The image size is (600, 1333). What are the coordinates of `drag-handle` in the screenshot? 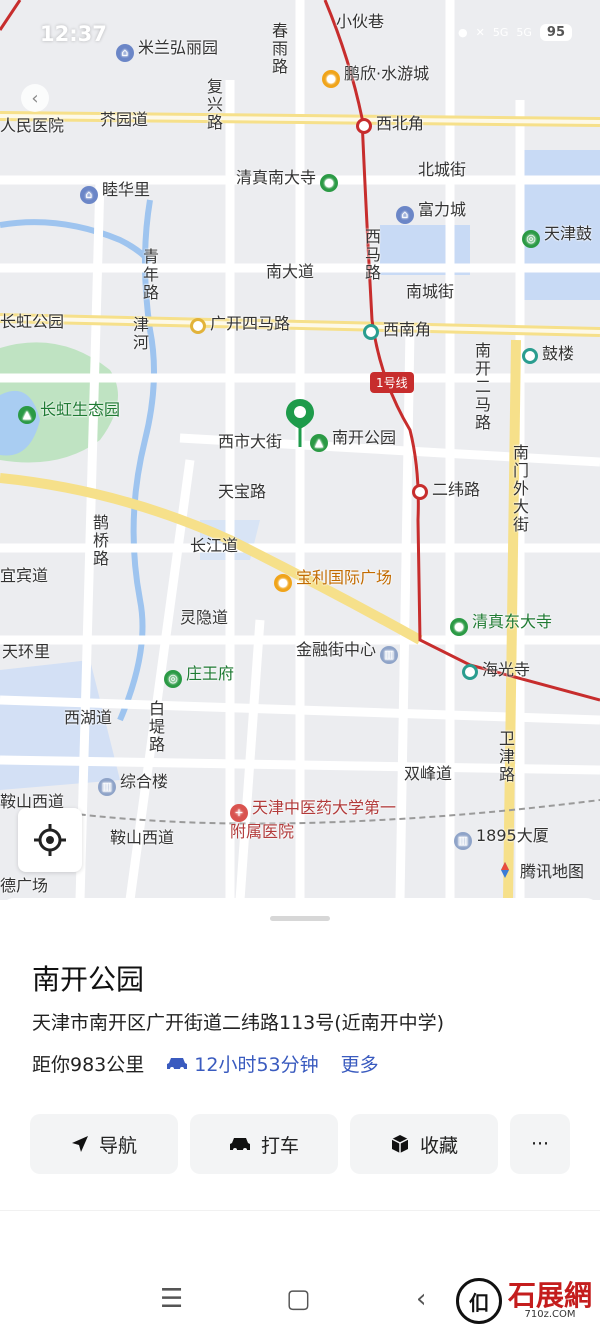 It's located at (300, 918).